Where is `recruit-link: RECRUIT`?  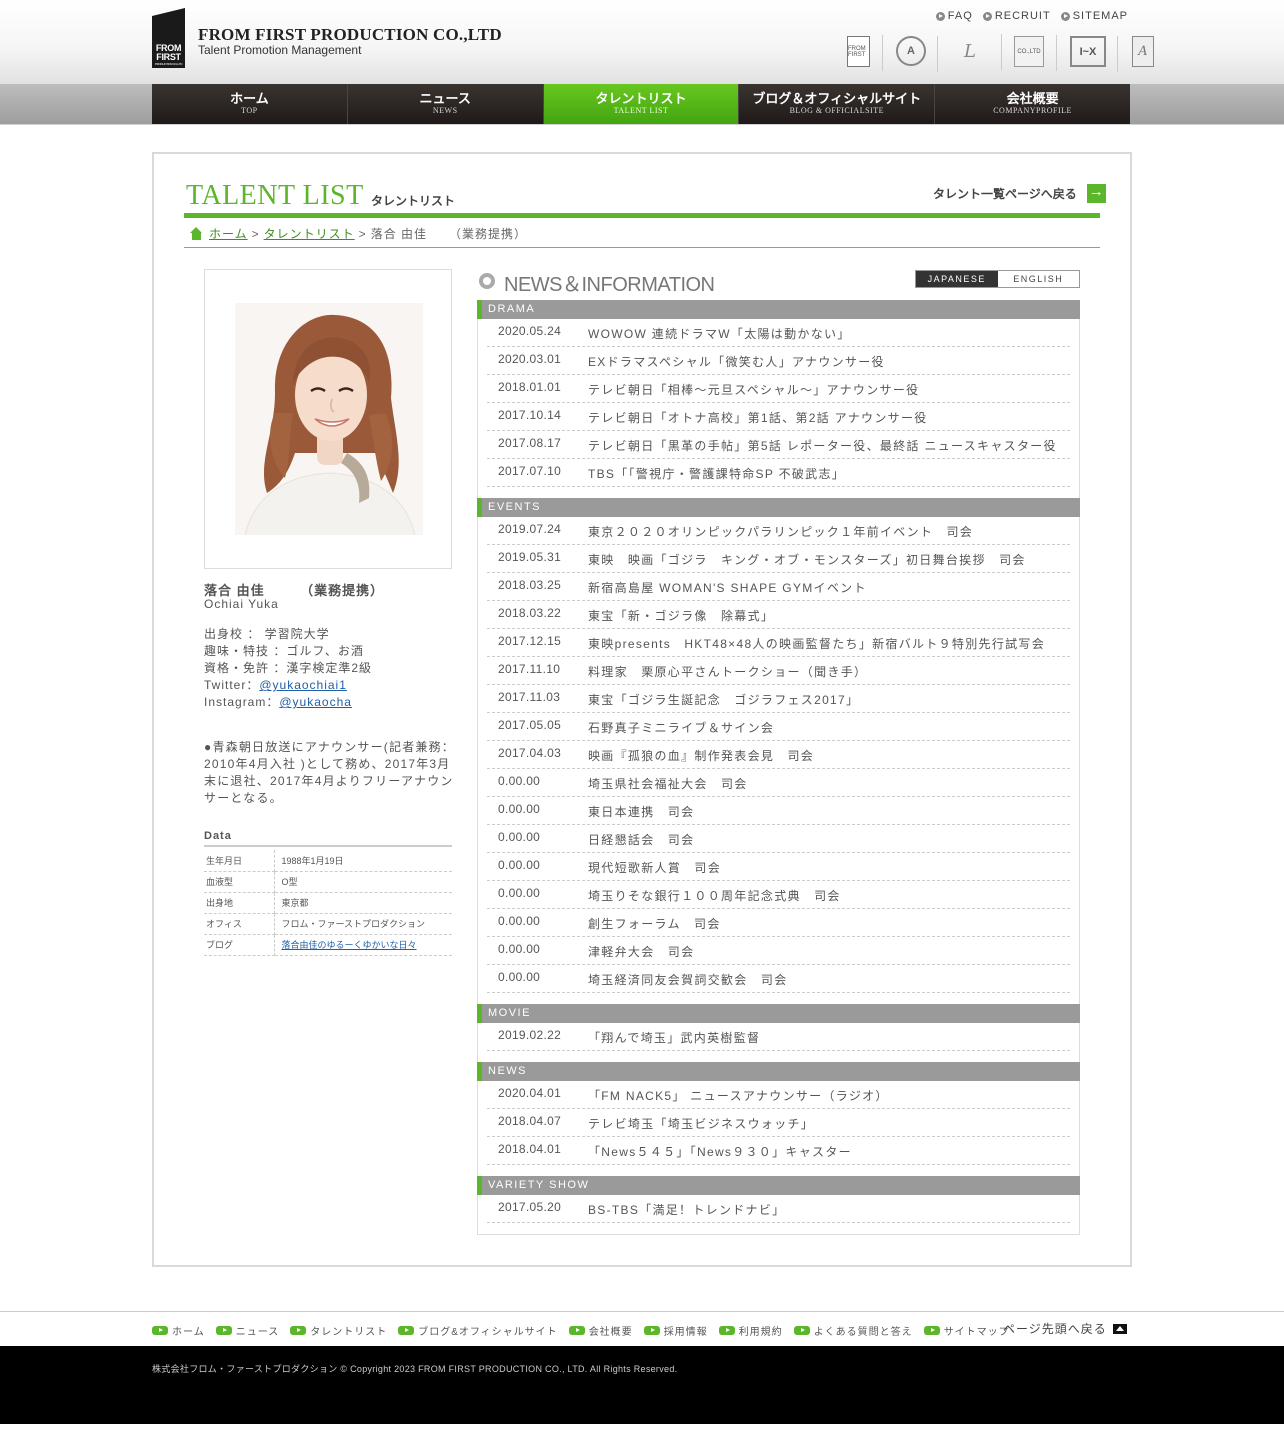 recruit-link: RECRUIT is located at coordinates (1016, 16).